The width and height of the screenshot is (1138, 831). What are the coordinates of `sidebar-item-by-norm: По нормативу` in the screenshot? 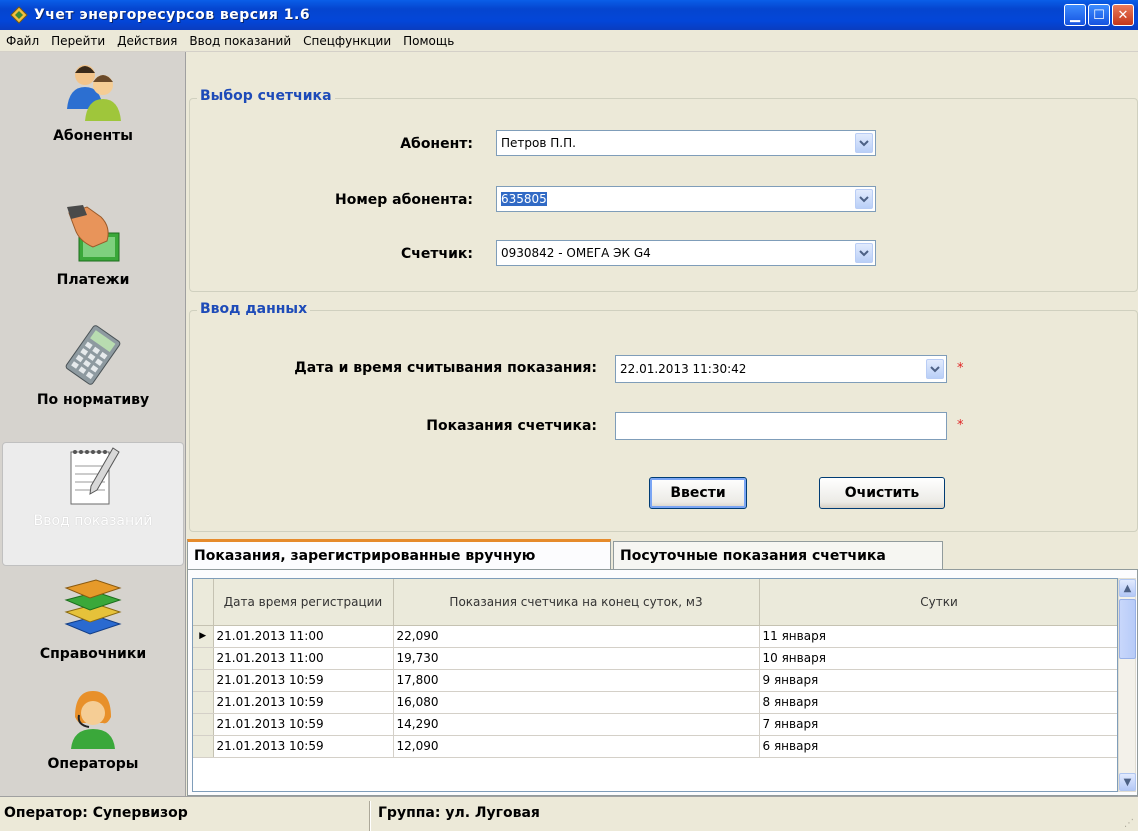 It's located at (93, 381).